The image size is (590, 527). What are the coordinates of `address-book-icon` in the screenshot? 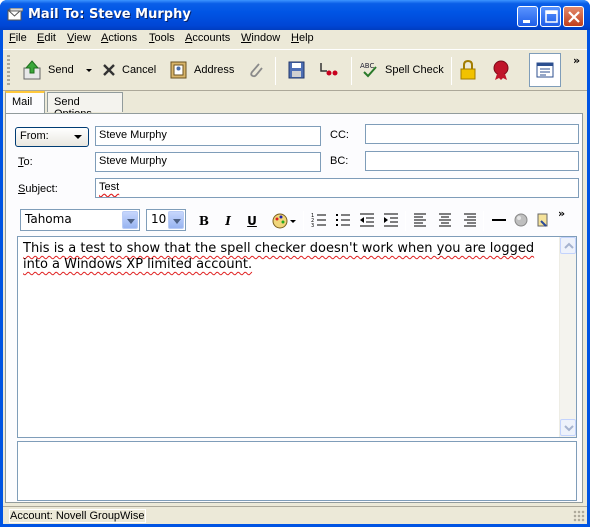 It's located at (178, 70).